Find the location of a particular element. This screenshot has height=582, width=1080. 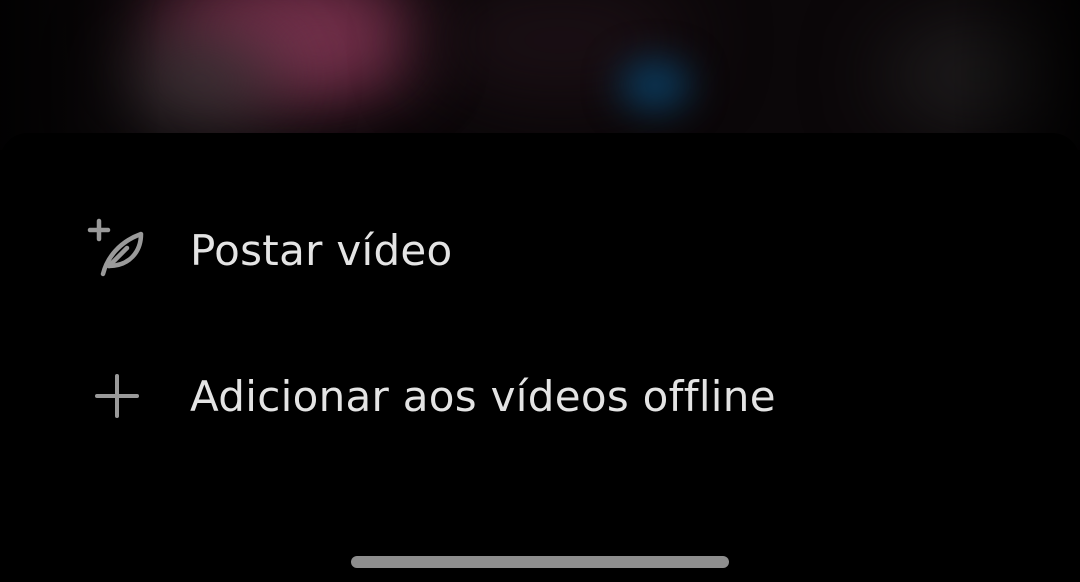

plus-icon is located at coordinates (117, 396).